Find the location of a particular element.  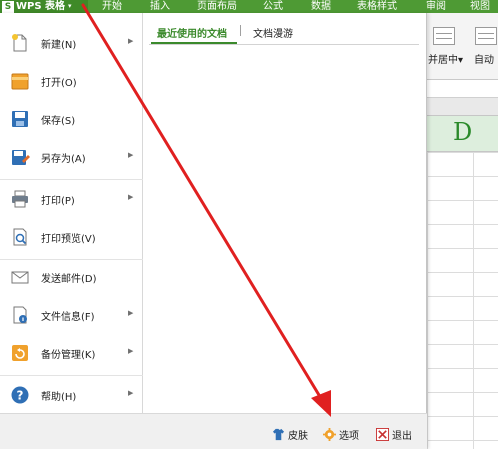

menu-item-print: 打印(P) ▶ is located at coordinates (71, 199).